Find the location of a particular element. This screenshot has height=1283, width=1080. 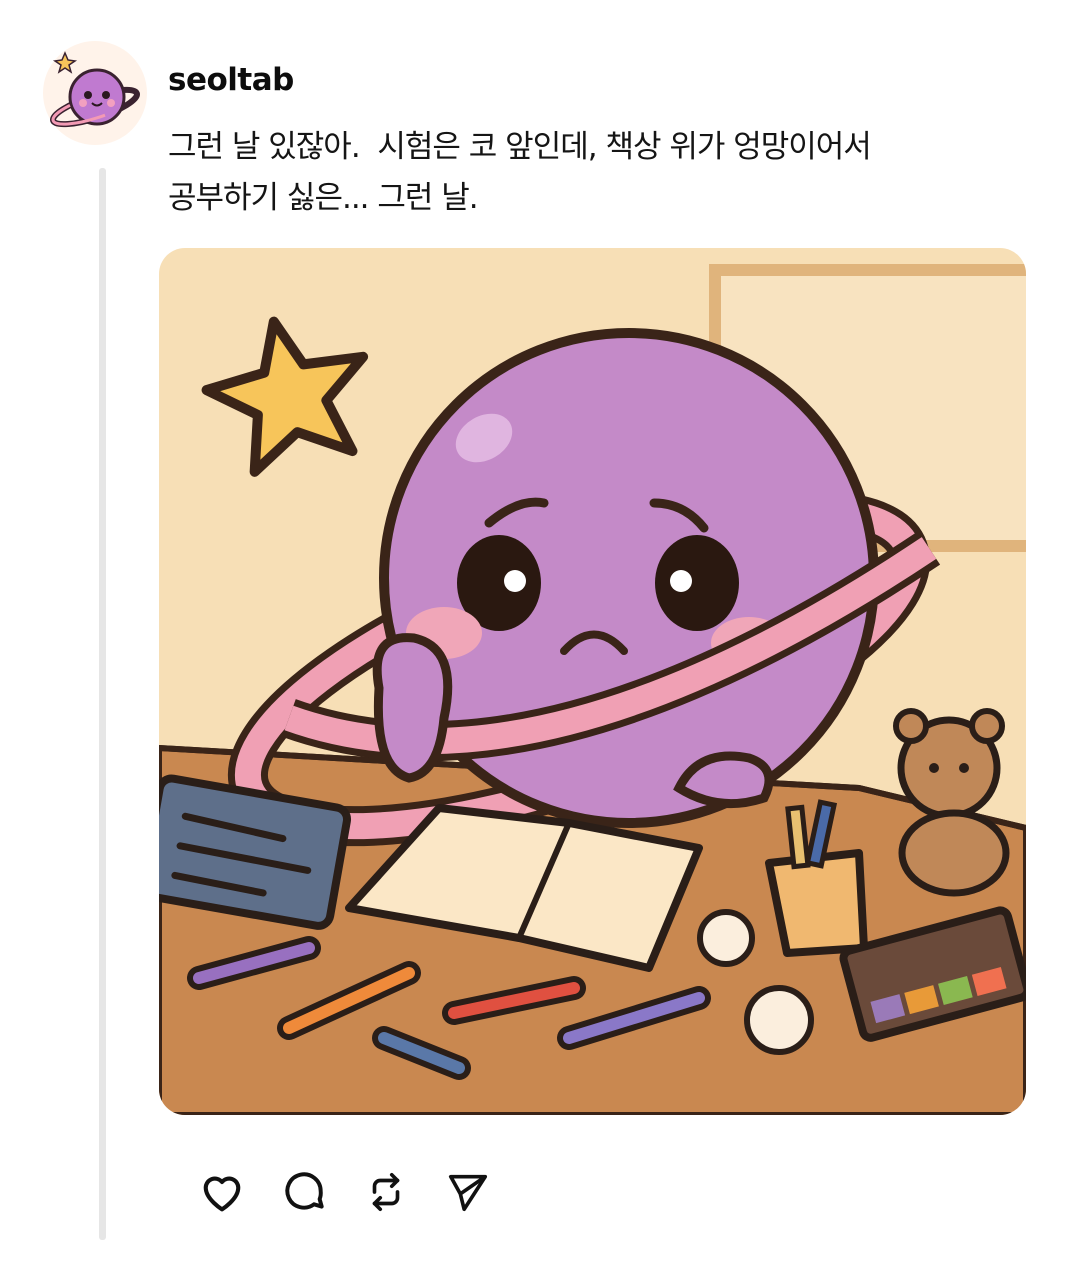

action-bar is located at coordinates (346, 1192).